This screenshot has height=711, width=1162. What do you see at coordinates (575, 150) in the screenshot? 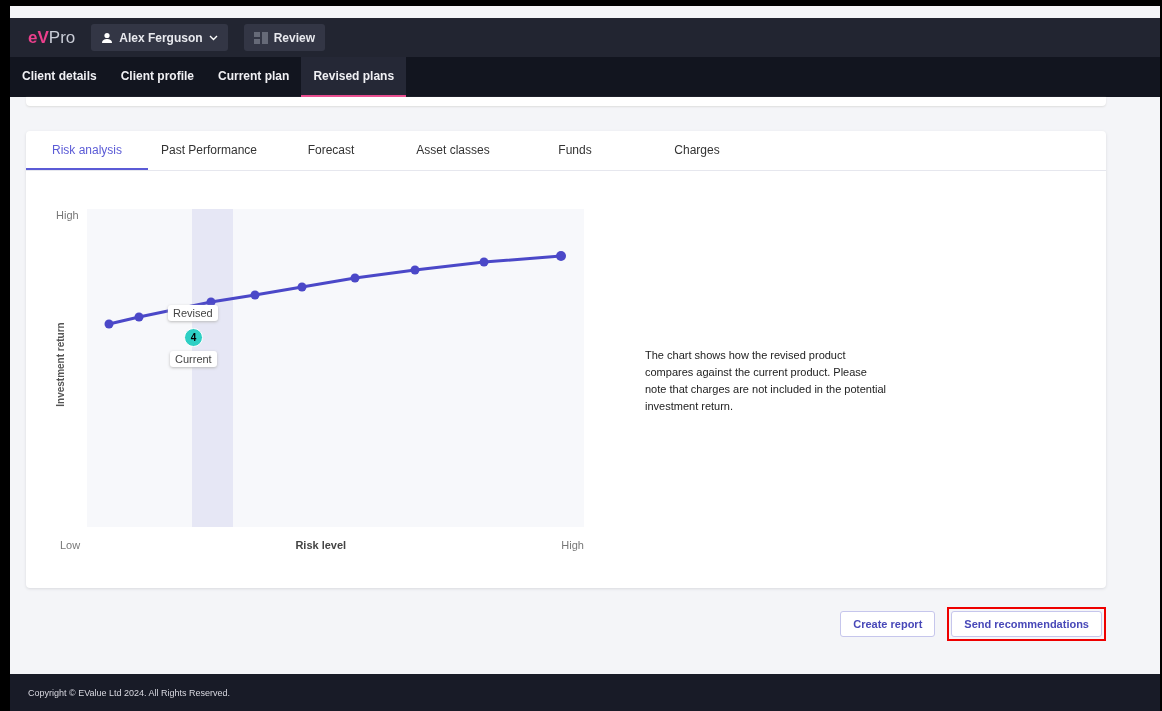
I see `analysis-tab: Funds` at bounding box center [575, 150].